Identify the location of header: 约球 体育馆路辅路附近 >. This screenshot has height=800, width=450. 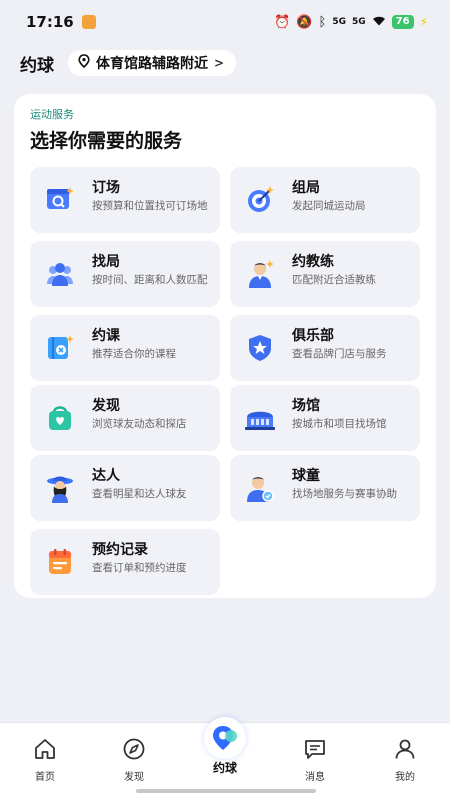
(128, 63).